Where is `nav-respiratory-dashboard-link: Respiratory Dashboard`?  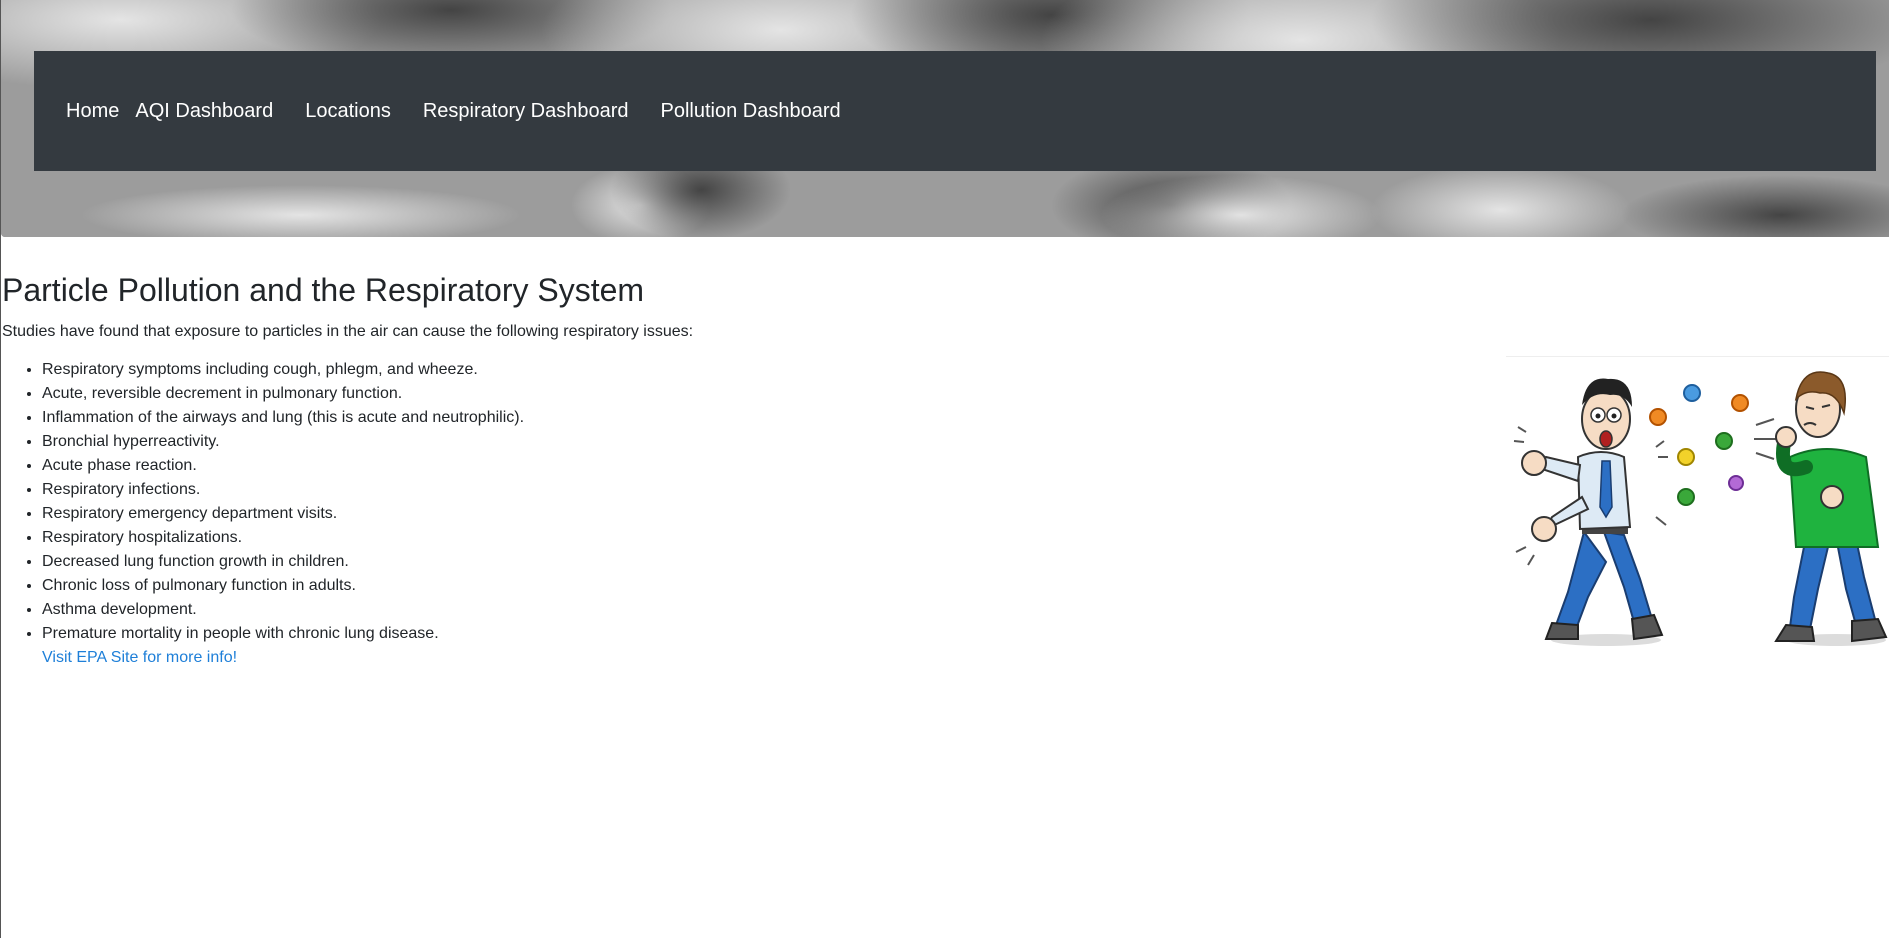 nav-respiratory-dashboard-link: Respiratory Dashboard is located at coordinates (526, 111).